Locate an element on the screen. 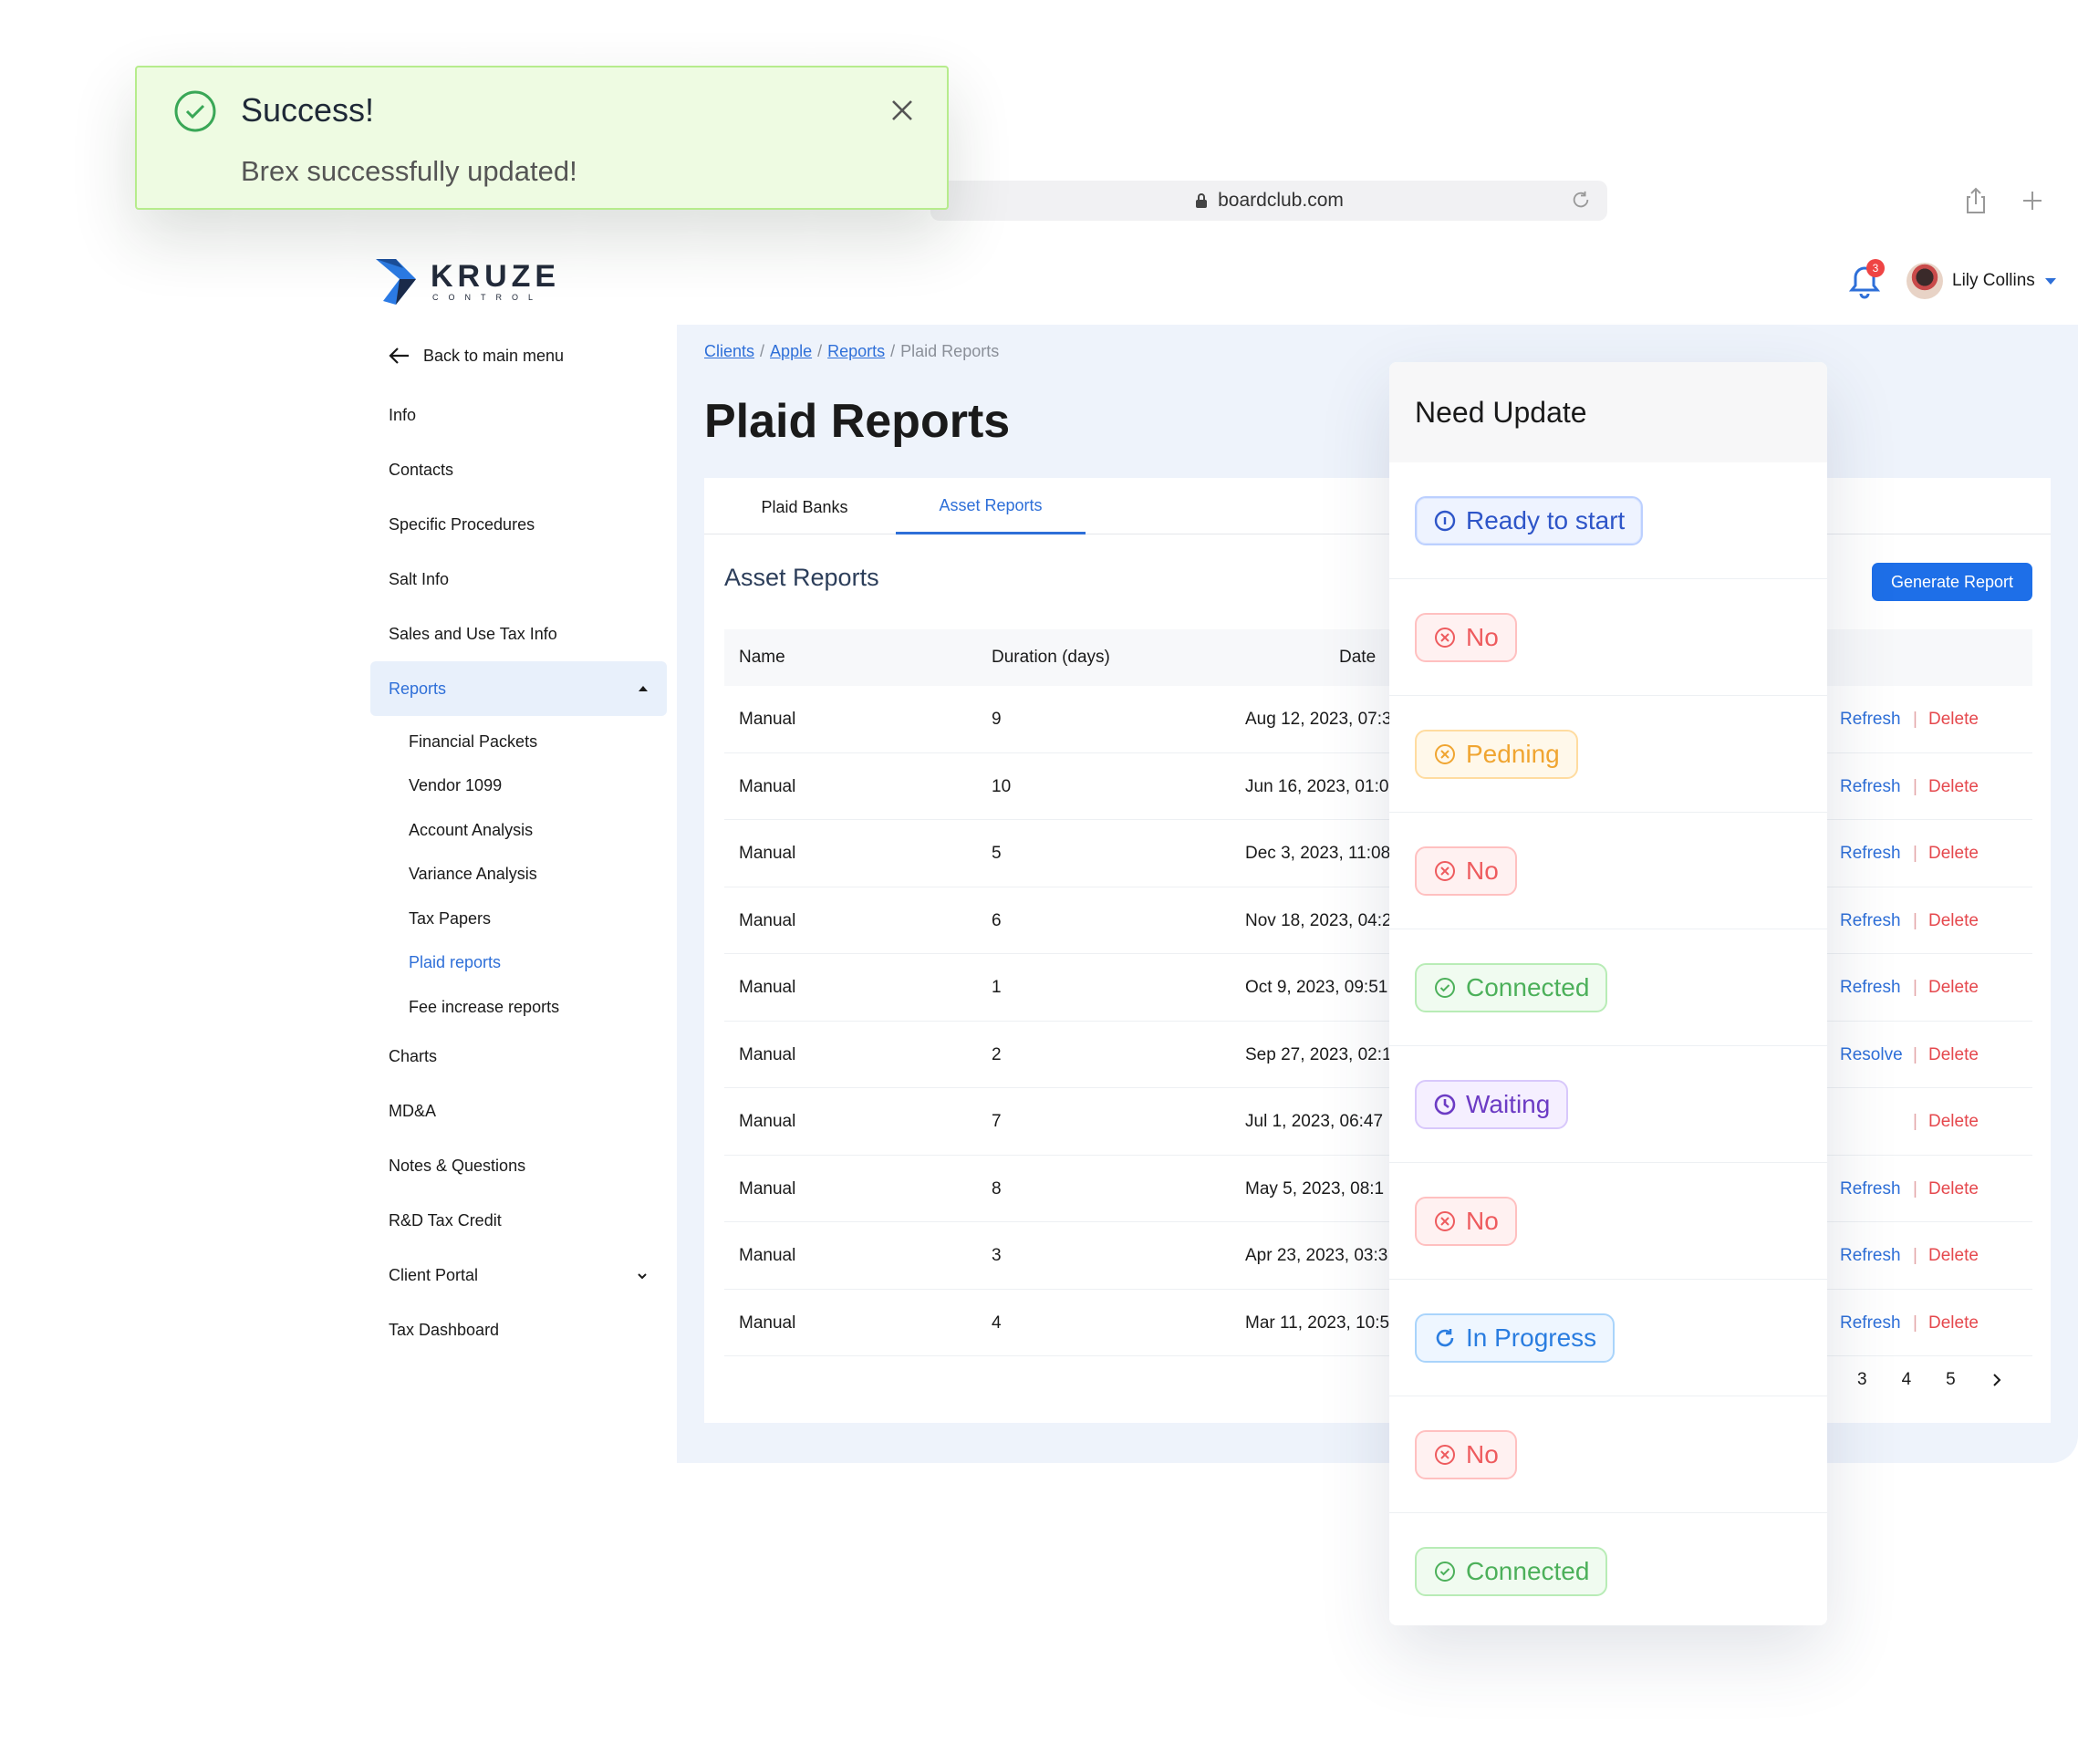 The width and height of the screenshot is (2078, 1764). generate-report-button: Generate Report is located at coordinates (1952, 582).